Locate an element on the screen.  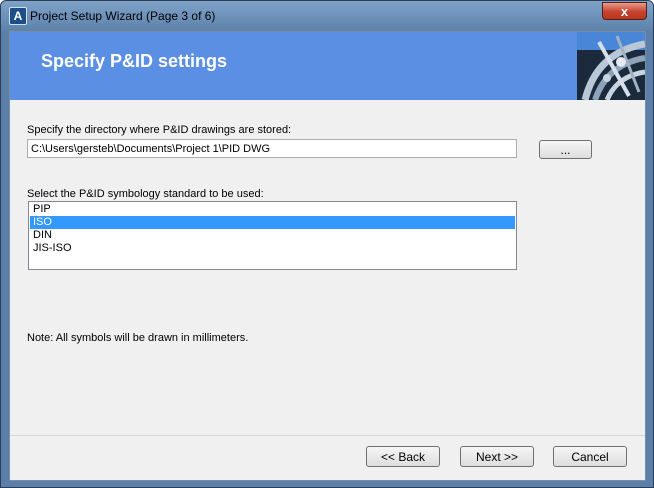
pipes-banner-image is located at coordinates (611, 67).